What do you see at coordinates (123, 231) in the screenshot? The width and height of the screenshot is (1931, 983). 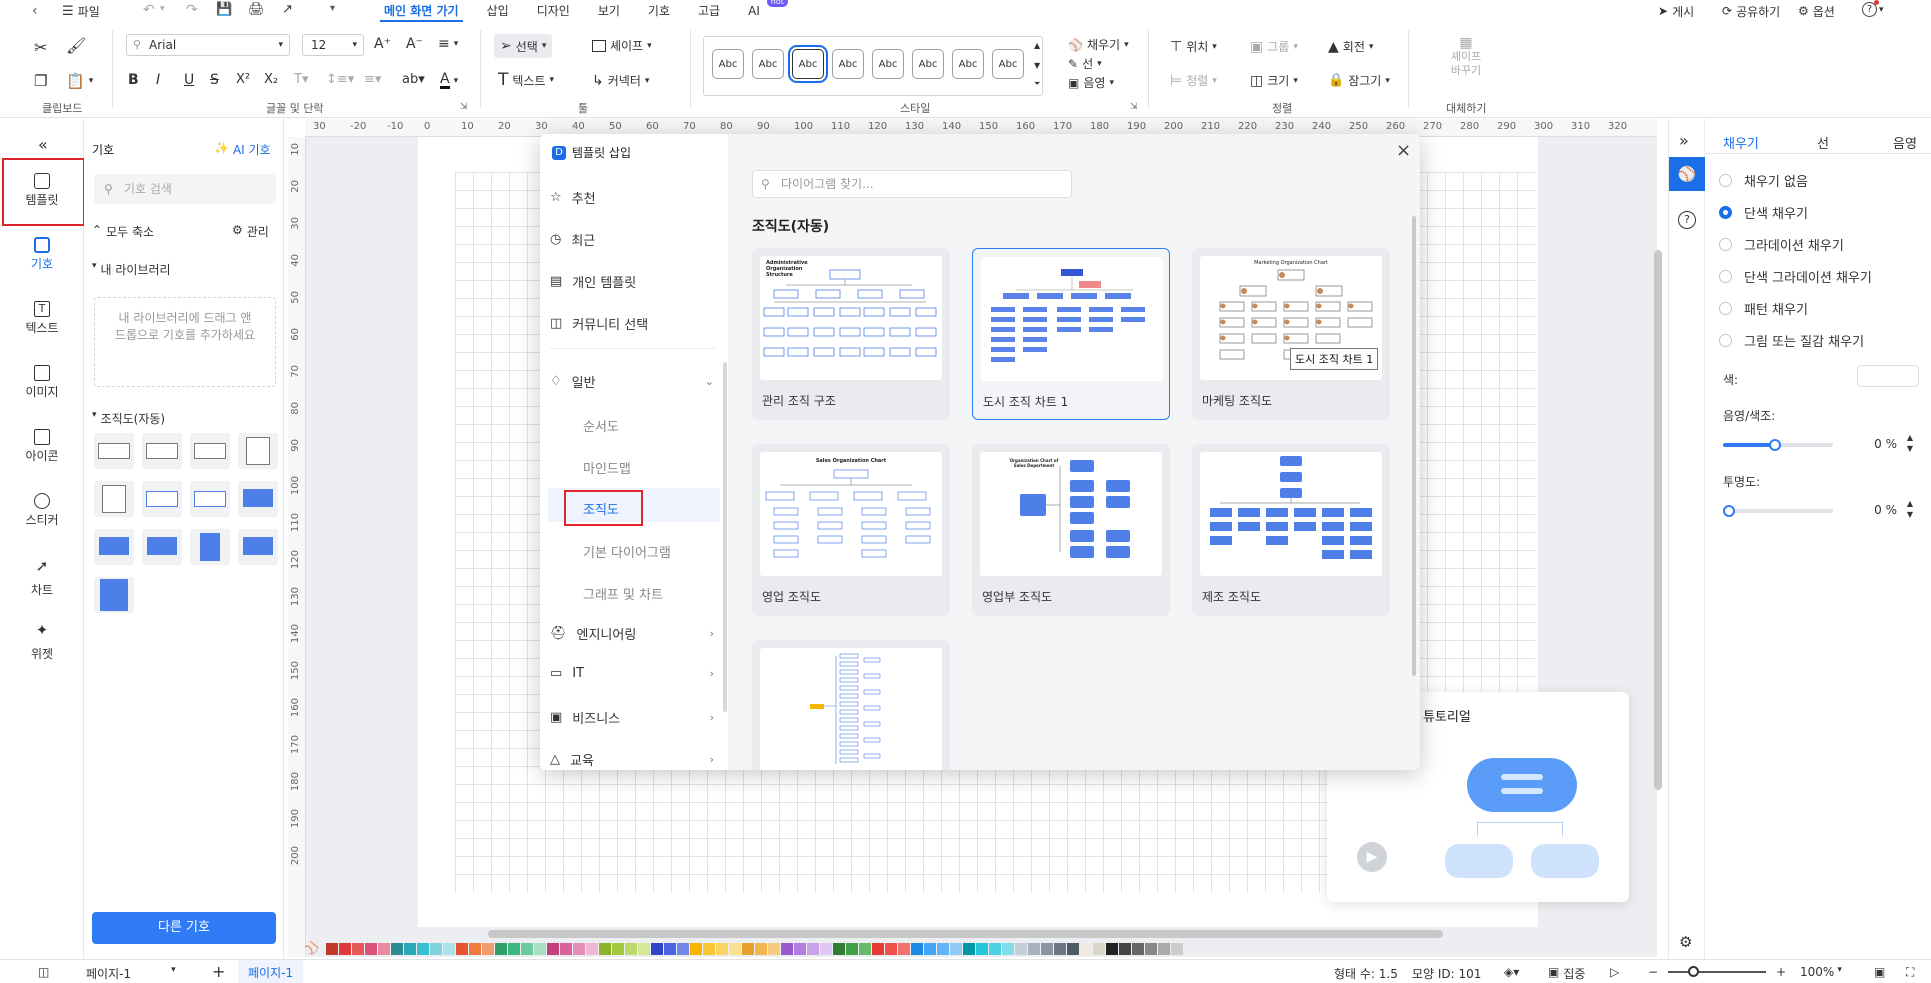 I see `collapse-all-button: ⌃ 모두 축소` at bounding box center [123, 231].